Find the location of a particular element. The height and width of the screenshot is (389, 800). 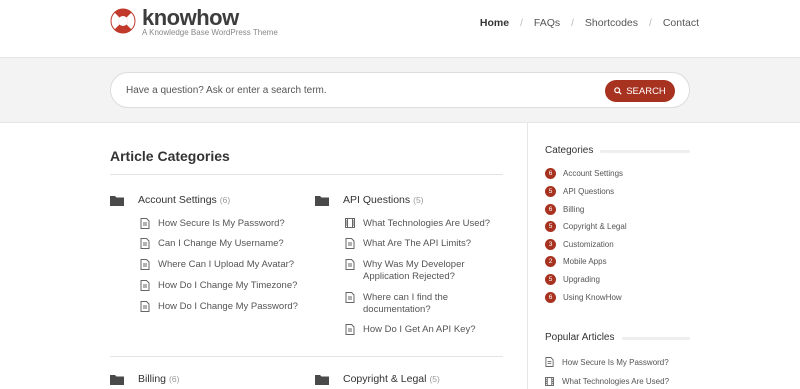

article-link: How Do I Change My Timezone? is located at coordinates (218, 286).